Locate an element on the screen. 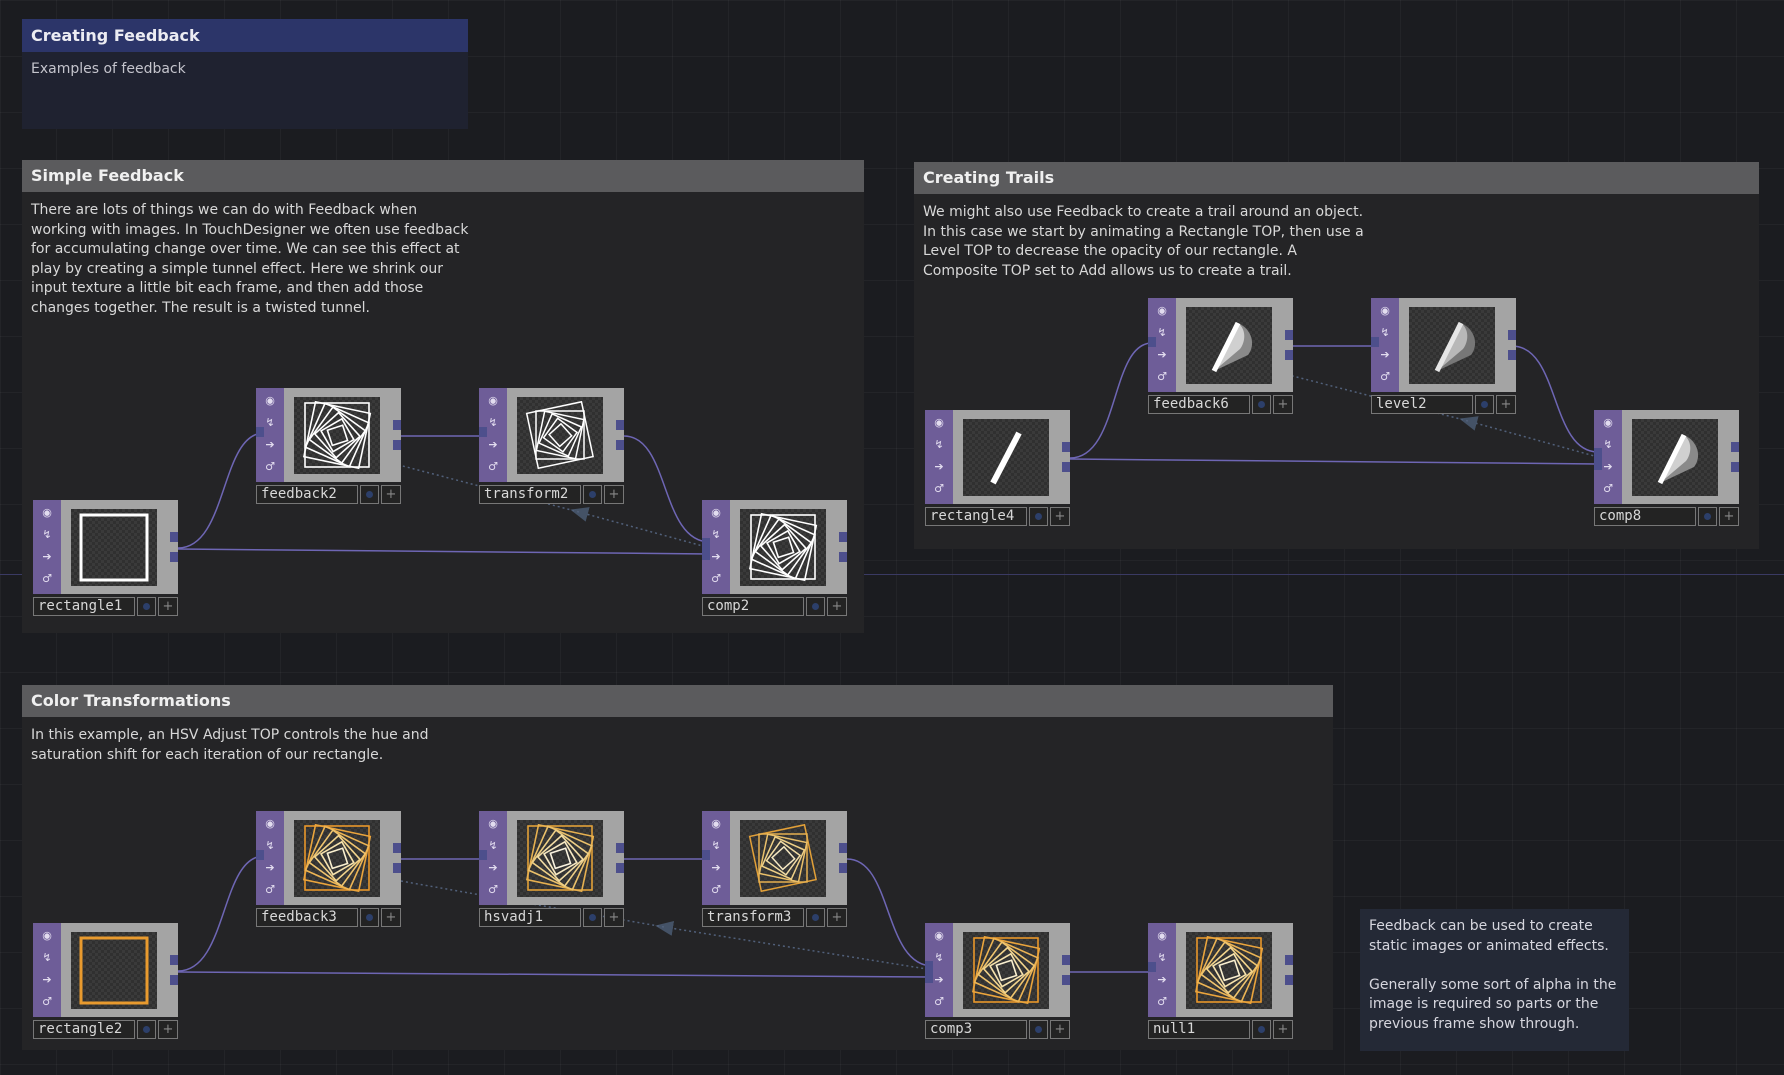 This screenshot has width=1784, height=1075. node-transform2: ◉ ↯ ➔ ♂ transform2 + is located at coordinates (551, 446).